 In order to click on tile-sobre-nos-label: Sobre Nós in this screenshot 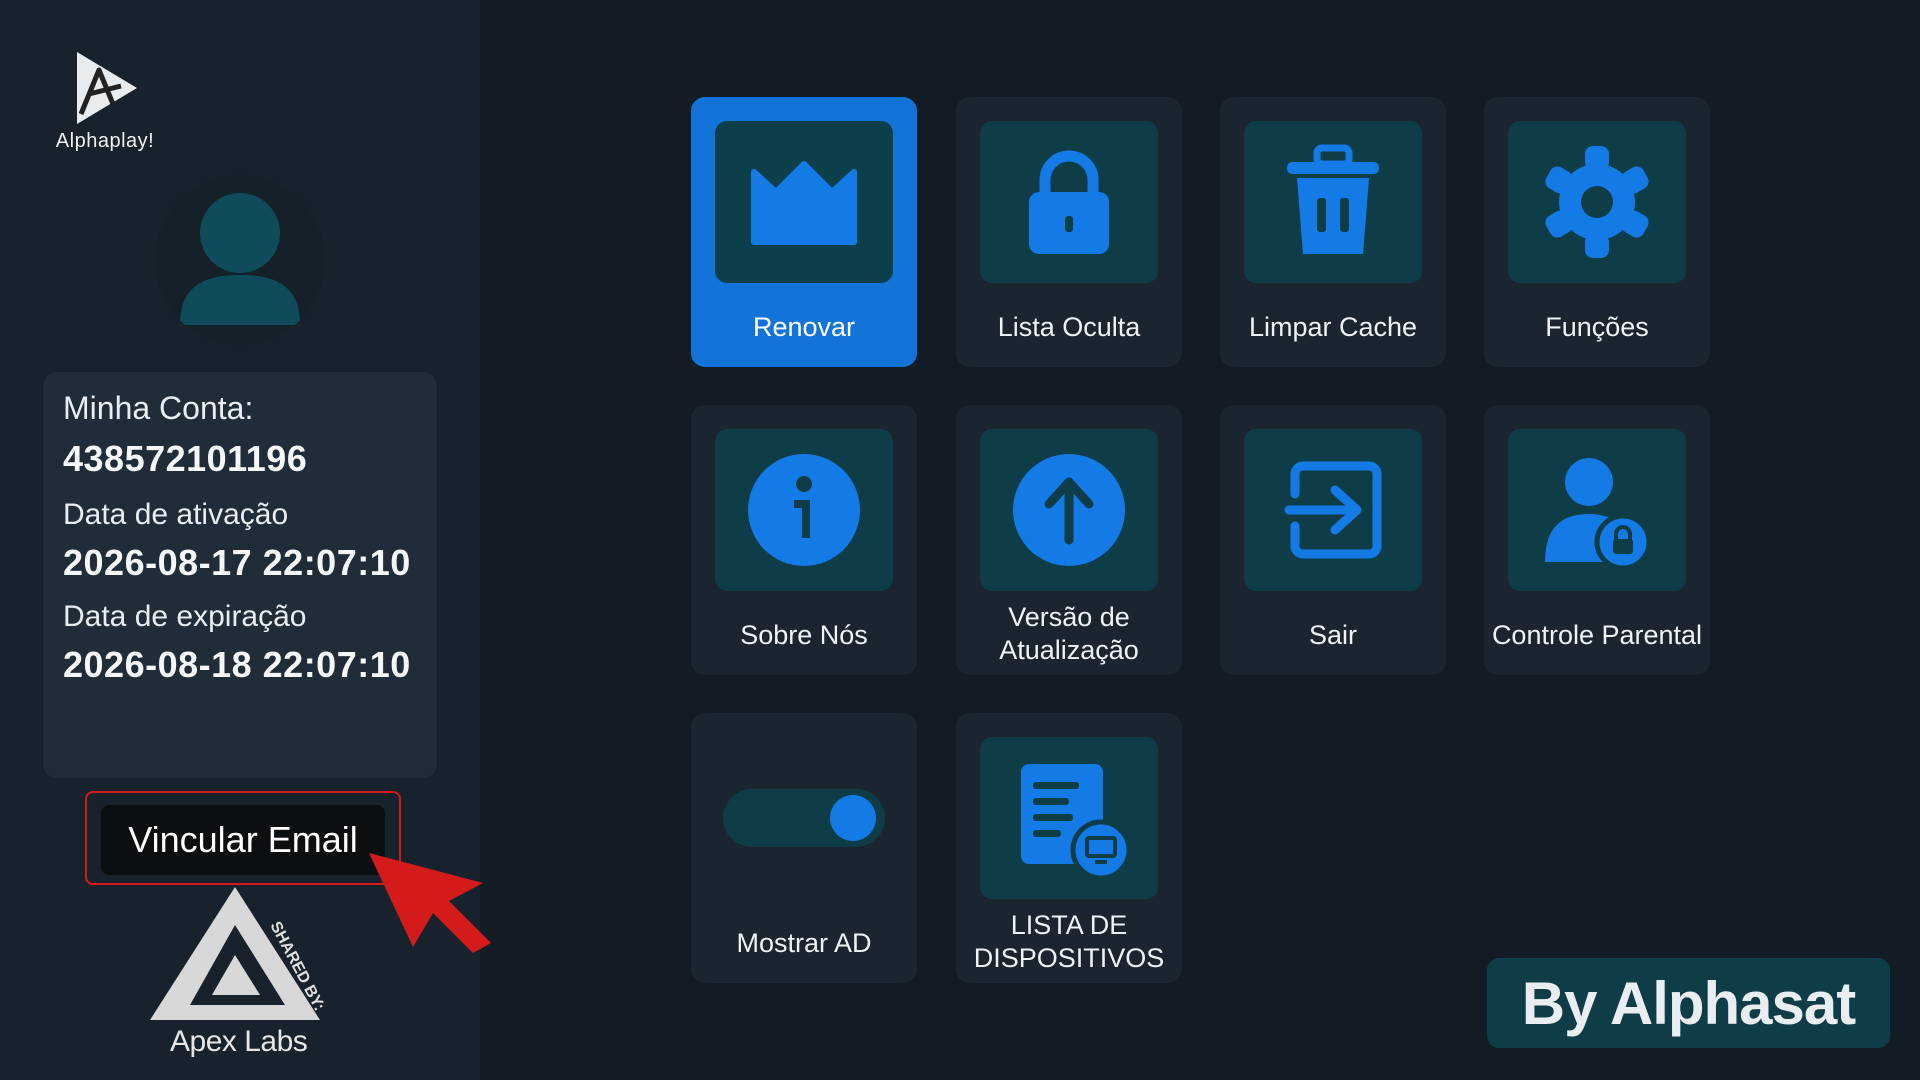, I will do `click(804, 635)`.